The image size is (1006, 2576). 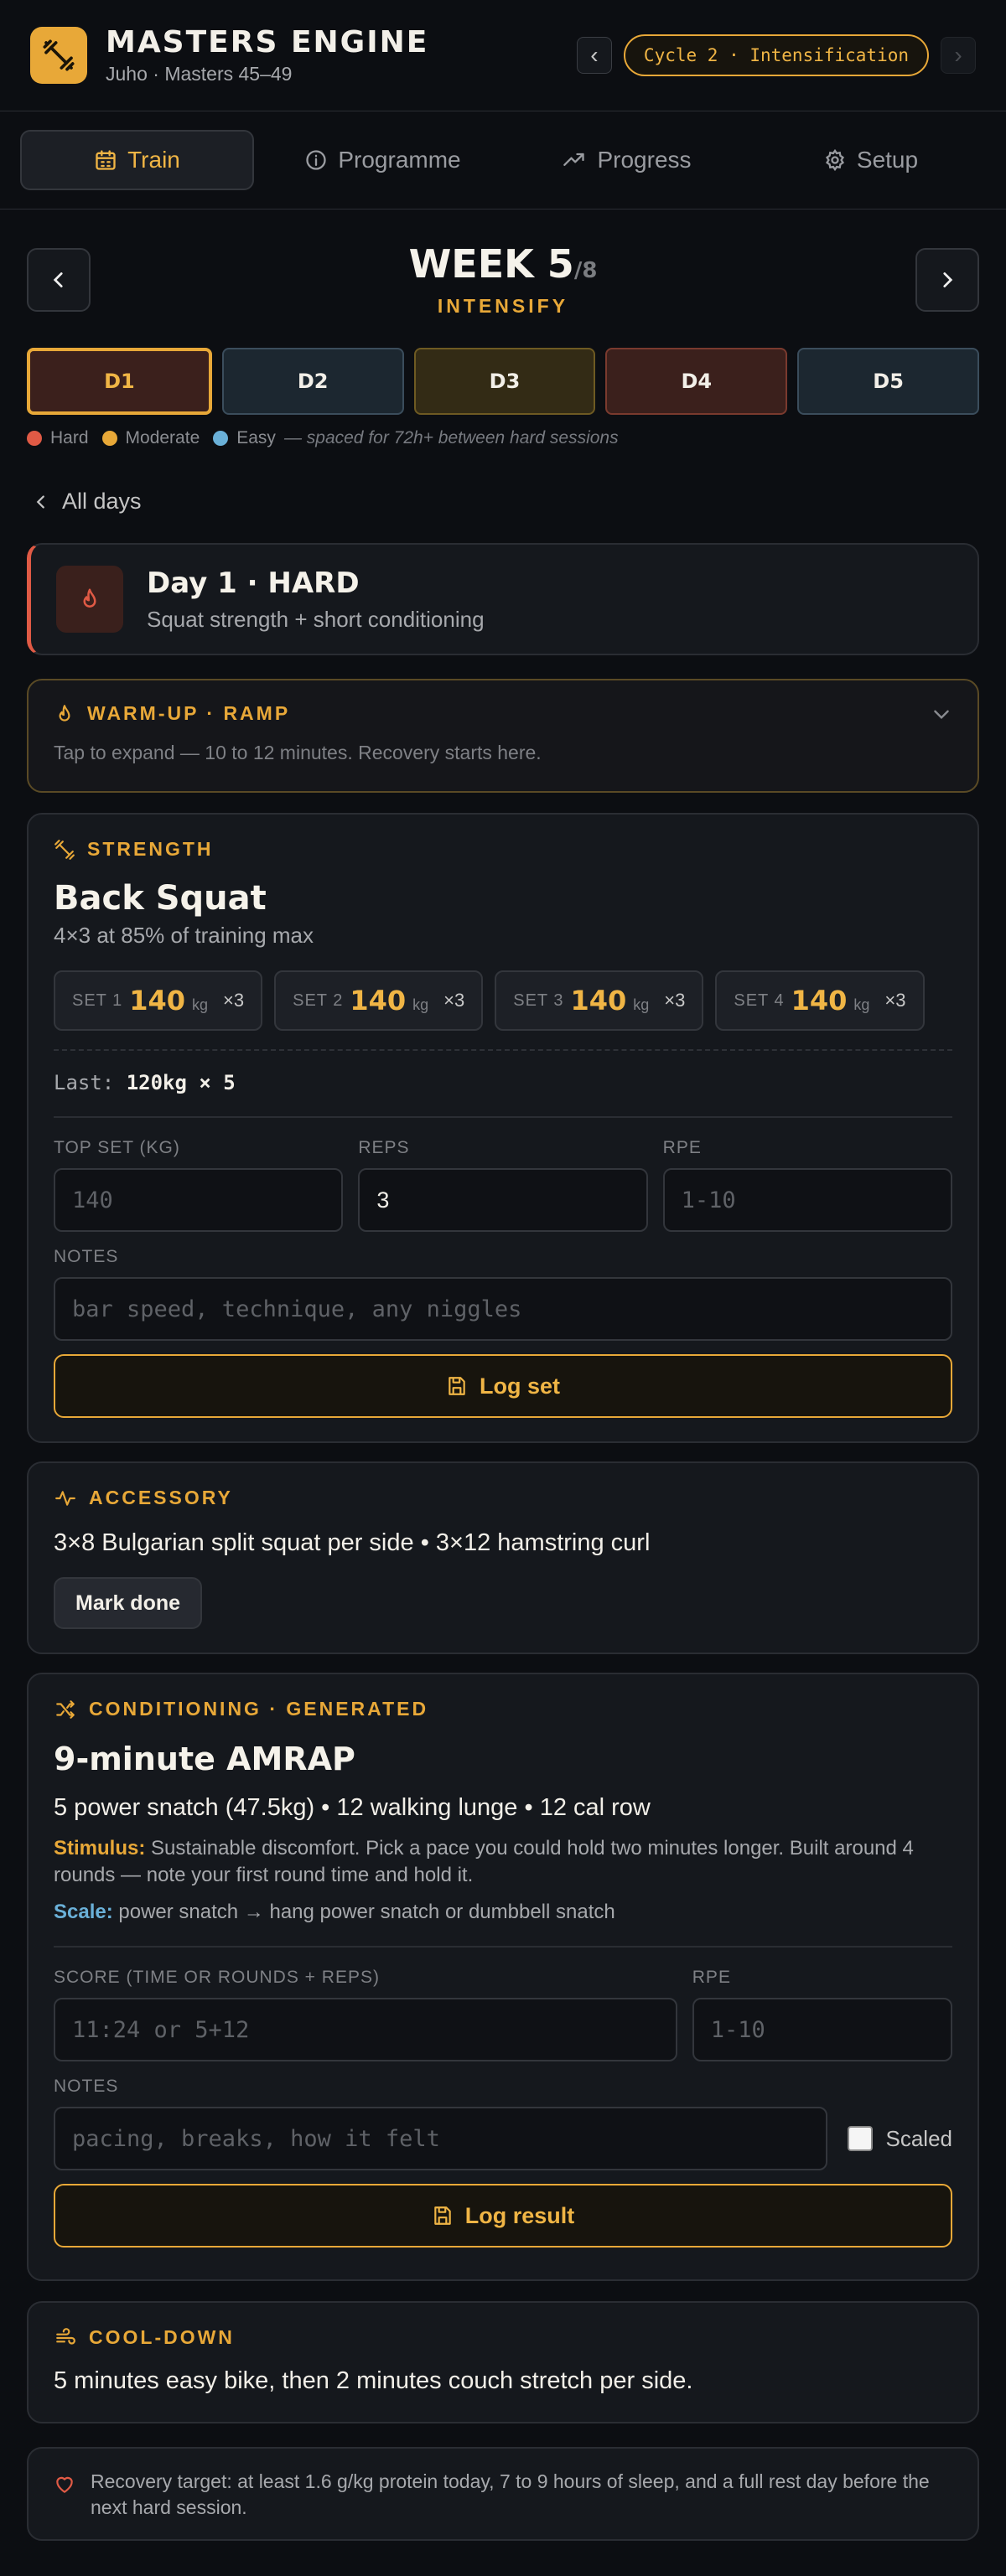 I want to click on top-set-label: TOP SET (KG), so click(x=117, y=1147).